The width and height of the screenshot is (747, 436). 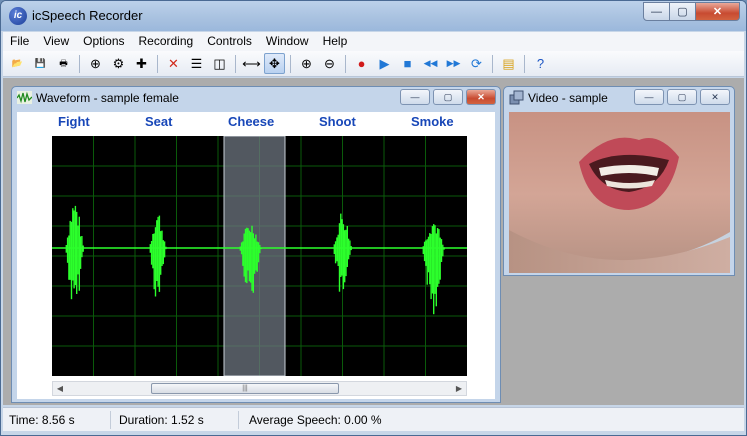 What do you see at coordinates (251, 121) in the screenshot?
I see `word-label-cheese: Cheese` at bounding box center [251, 121].